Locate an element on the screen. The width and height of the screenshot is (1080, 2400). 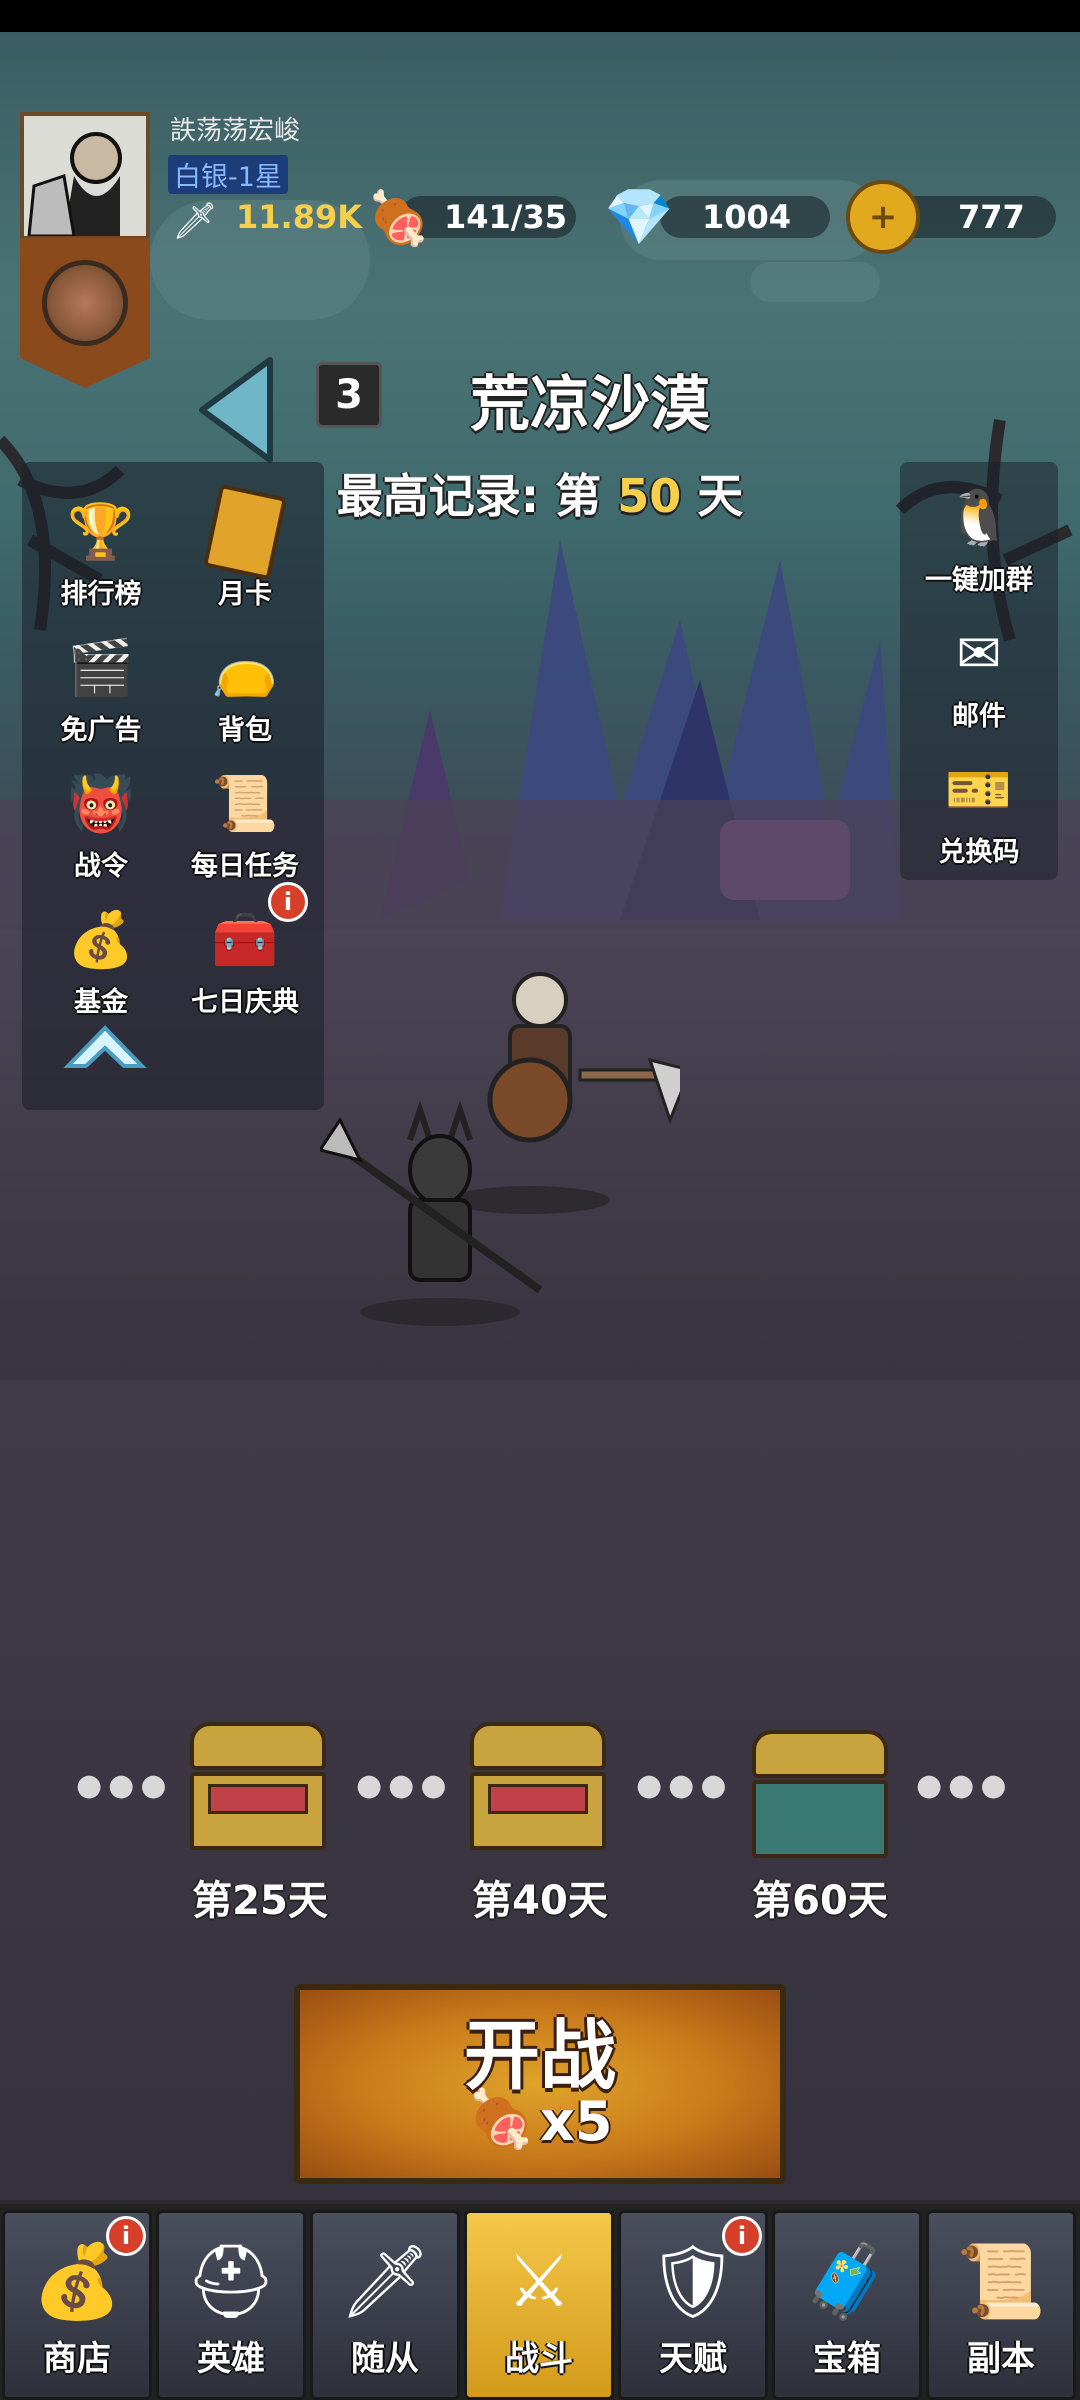
mail-icon: ✉ is located at coordinates (979, 653).